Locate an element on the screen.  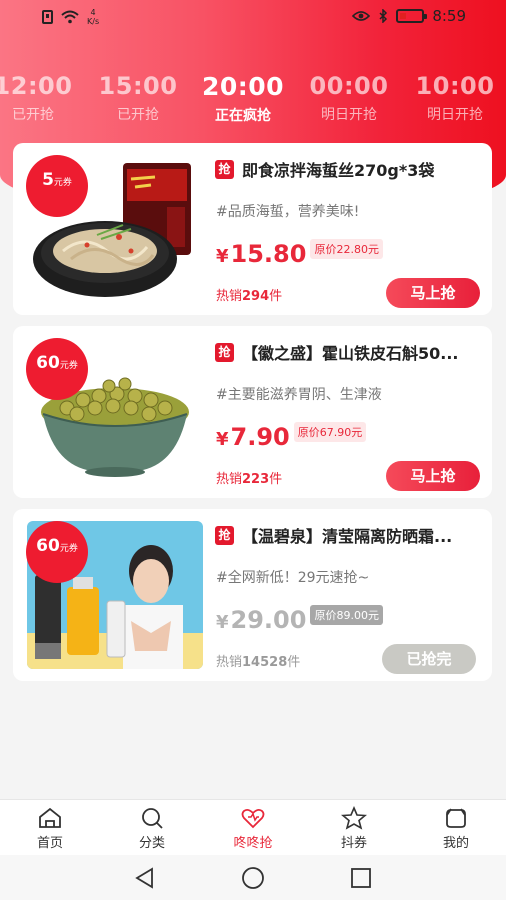
star-icon is located at coordinates (354, 818).